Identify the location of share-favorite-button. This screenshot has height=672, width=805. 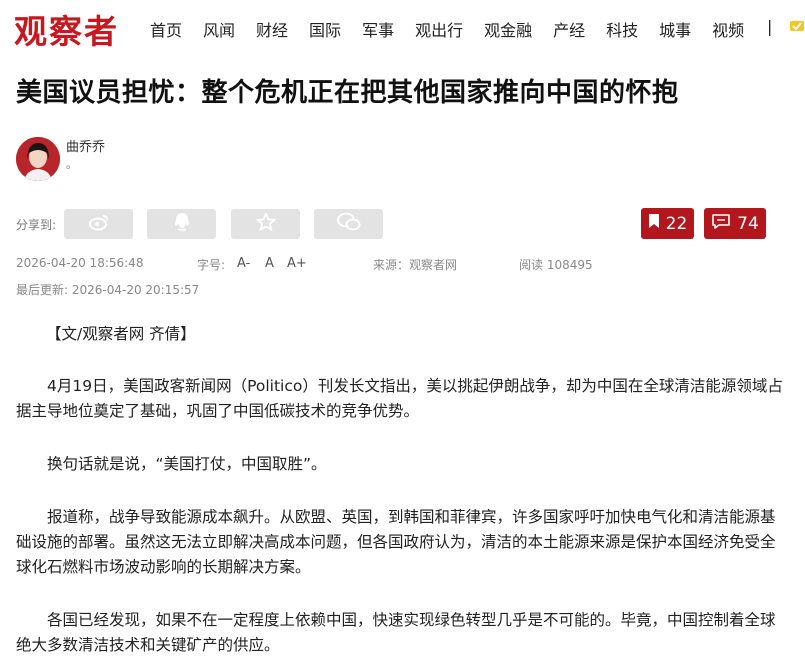
(265, 224).